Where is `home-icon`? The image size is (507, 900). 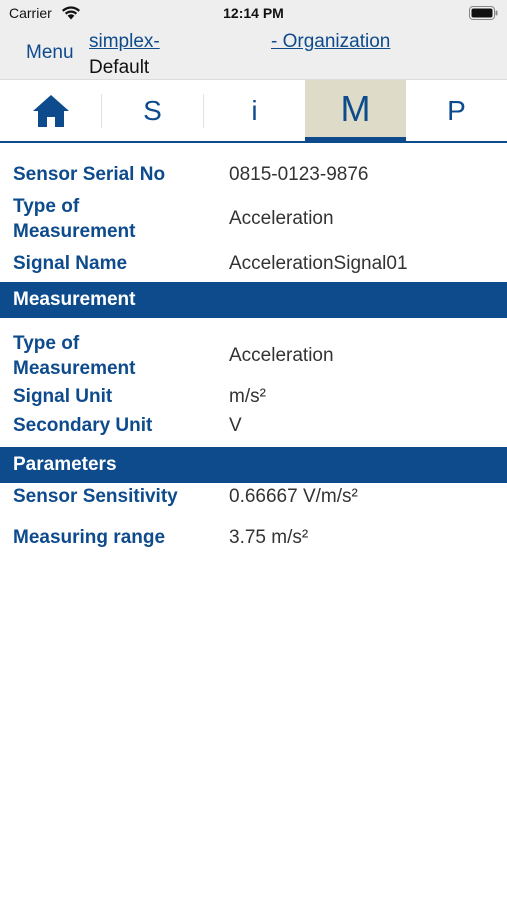
home-icon is located at coordinates (50, 110).